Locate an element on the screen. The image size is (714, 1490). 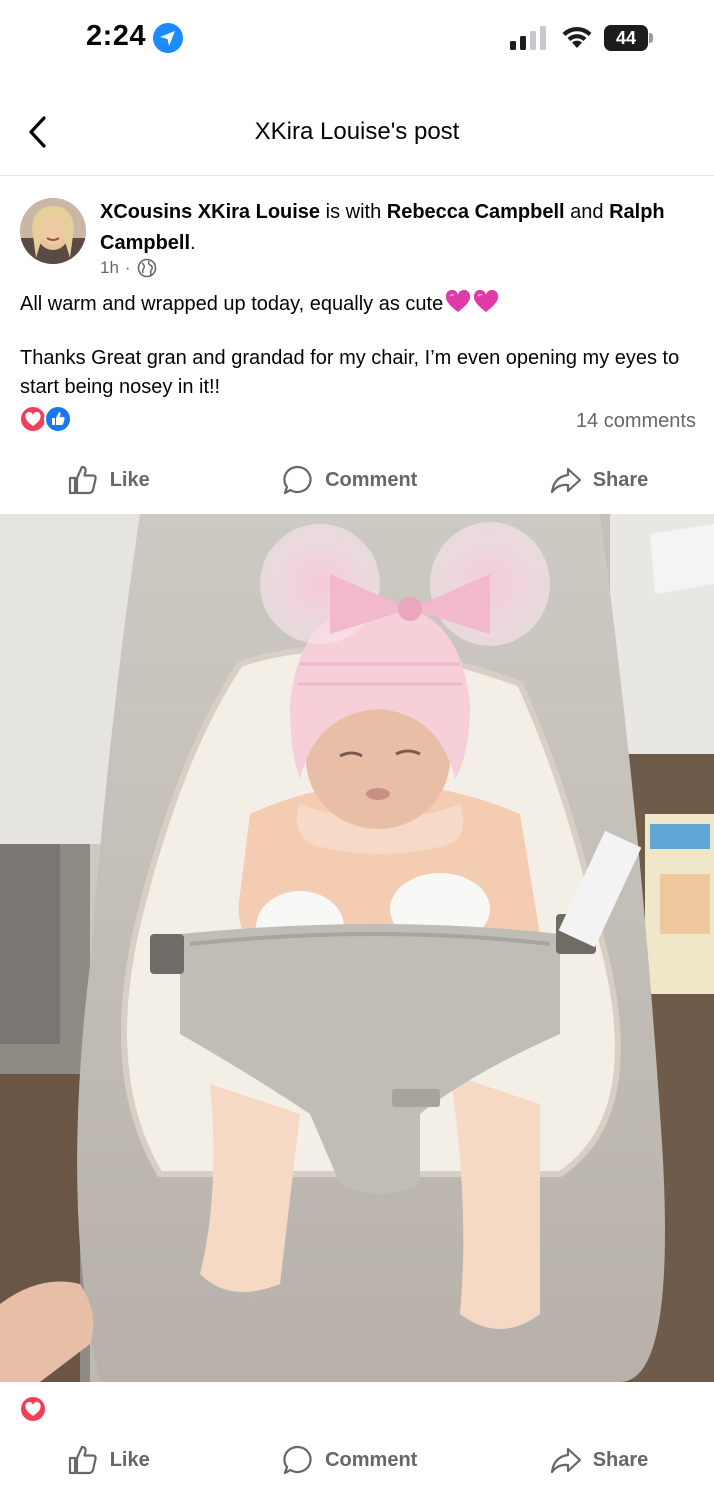
reaction-summary is located at coordinates (48, 419).